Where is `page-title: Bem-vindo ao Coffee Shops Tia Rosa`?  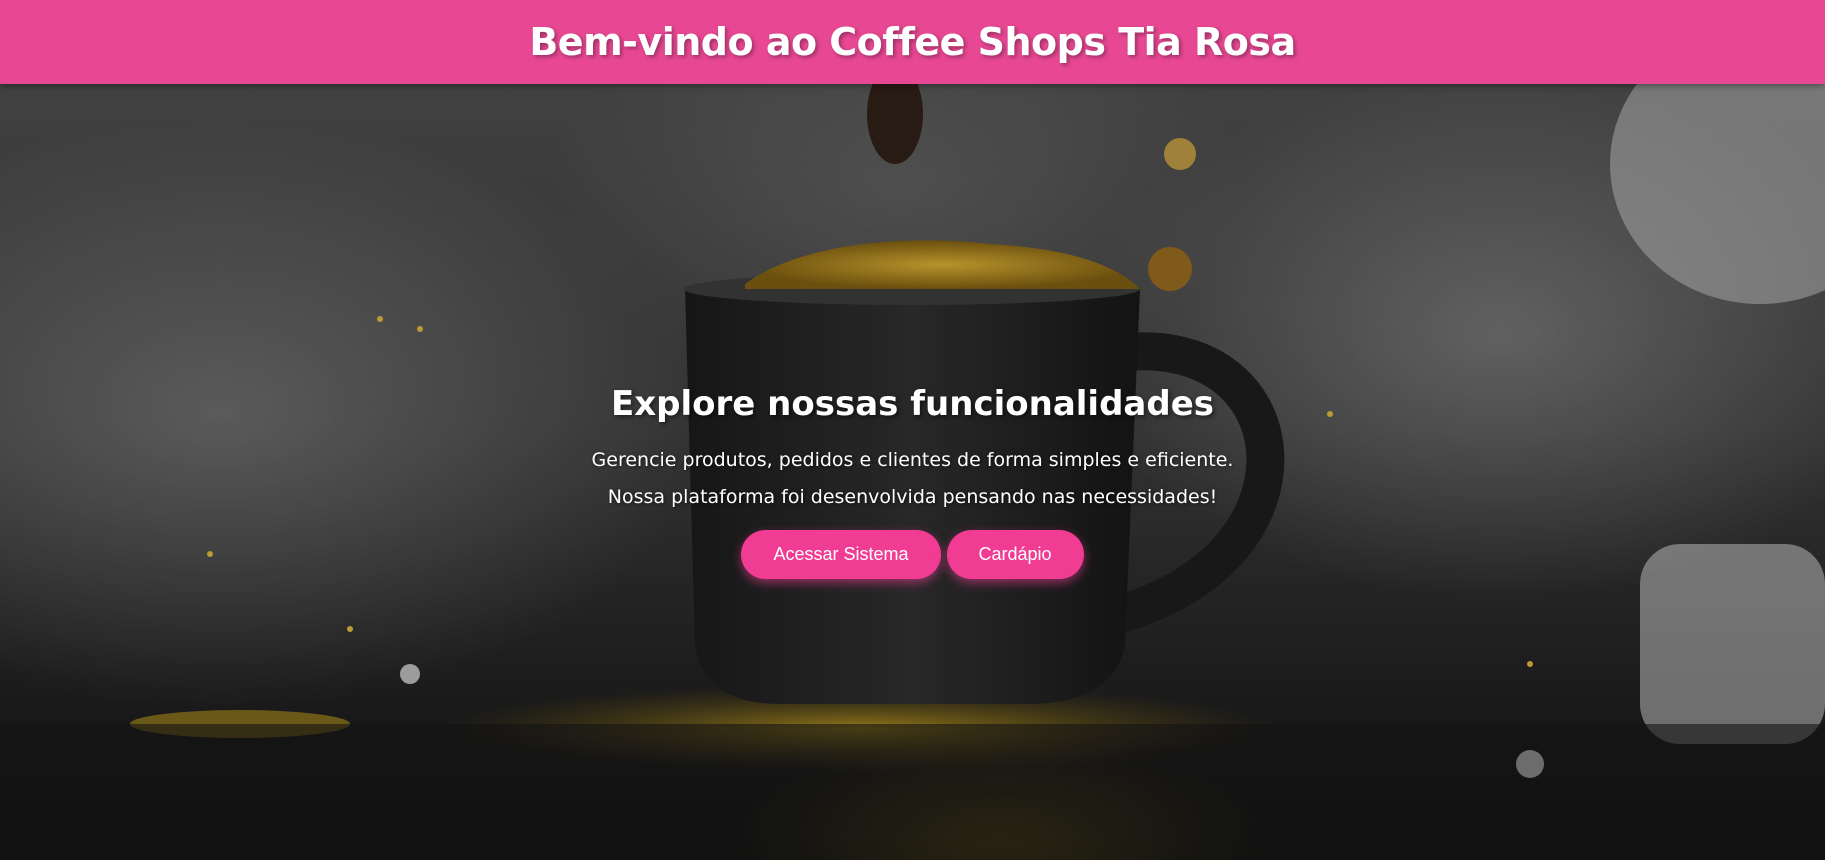
page-title: Bem-vindo ao Coffee Shops Tia Rosa is located at coordinates (912, 42).